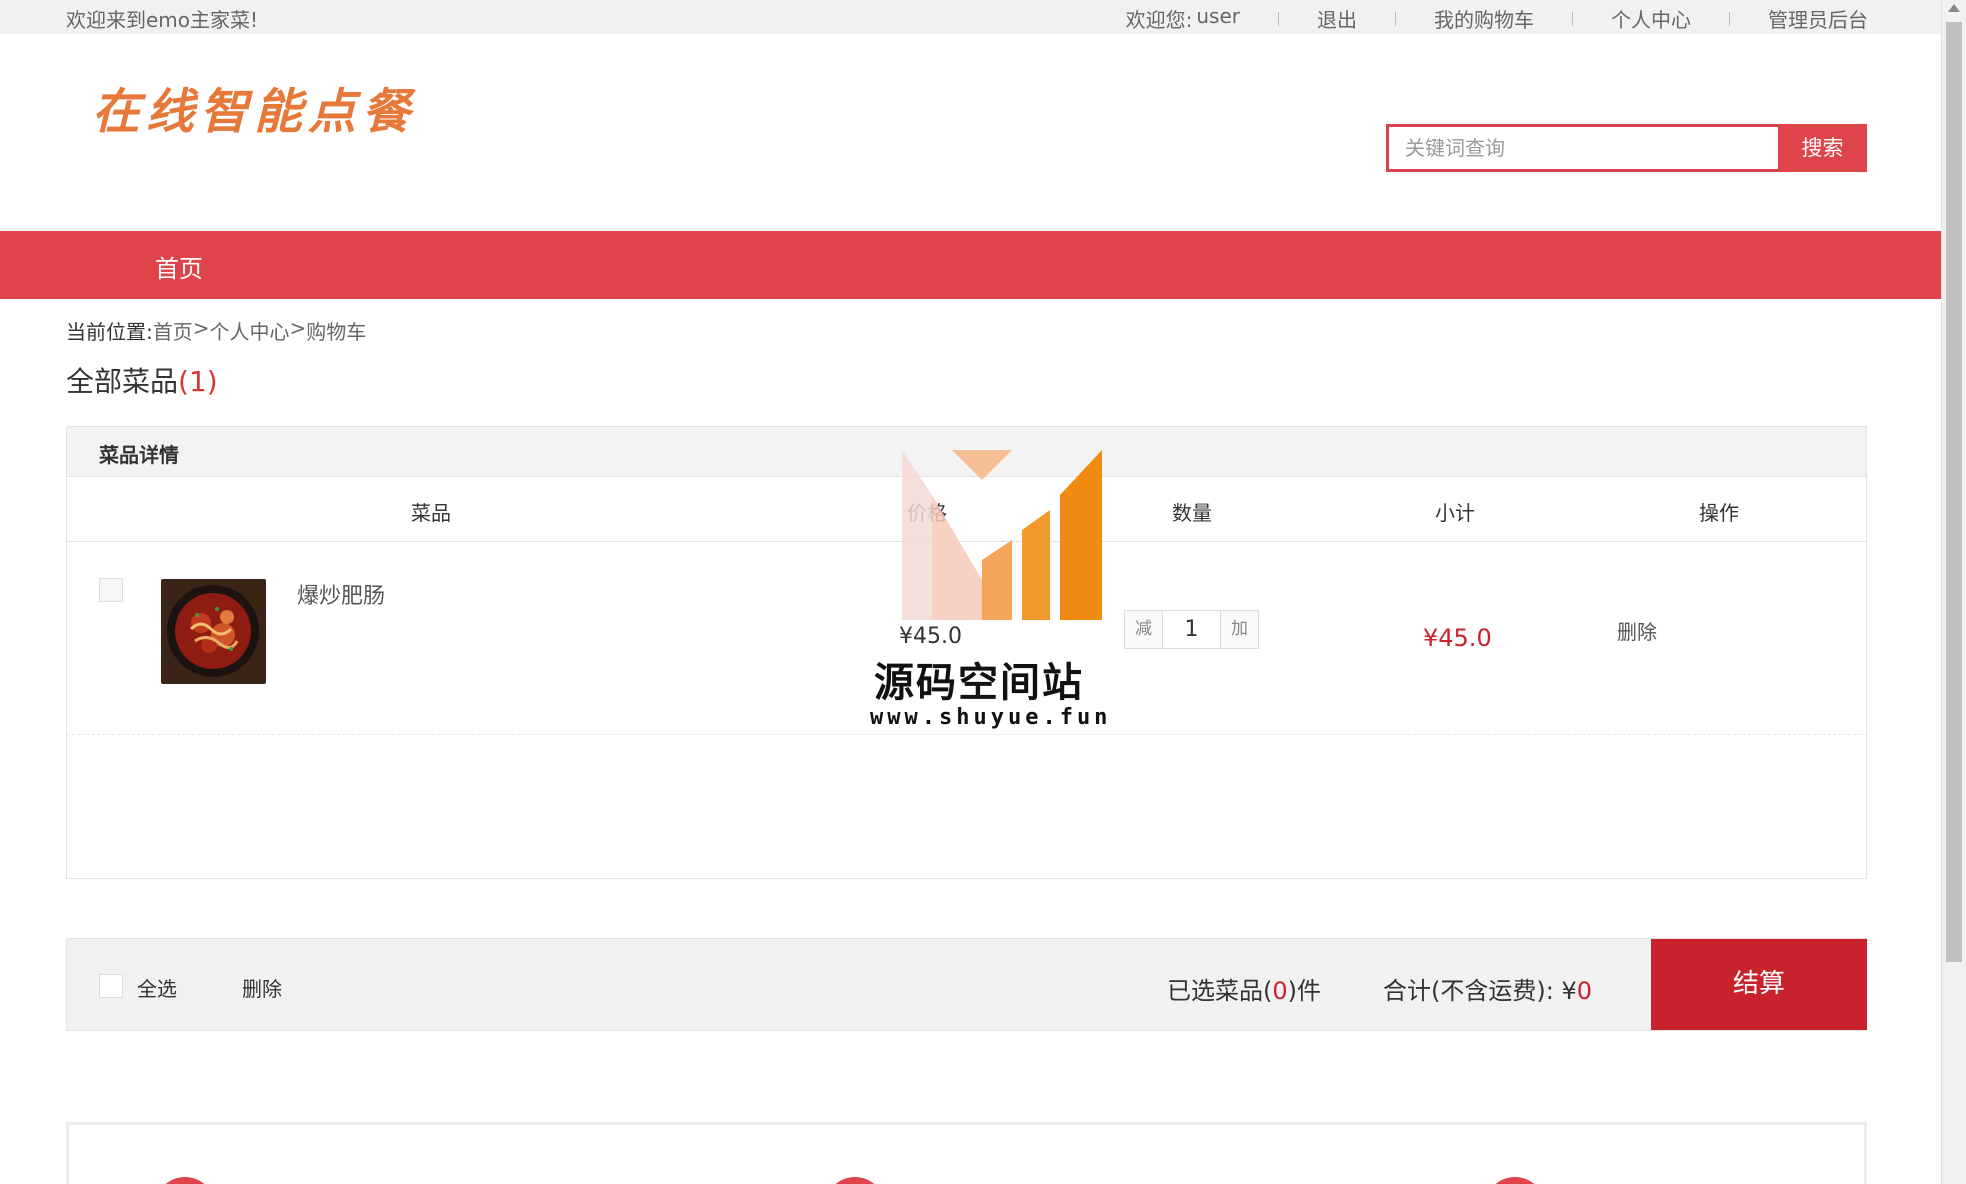  Describe the element at coordinates (431, 513) in the screenshot. I see `column-dish: 菜品` at that location.